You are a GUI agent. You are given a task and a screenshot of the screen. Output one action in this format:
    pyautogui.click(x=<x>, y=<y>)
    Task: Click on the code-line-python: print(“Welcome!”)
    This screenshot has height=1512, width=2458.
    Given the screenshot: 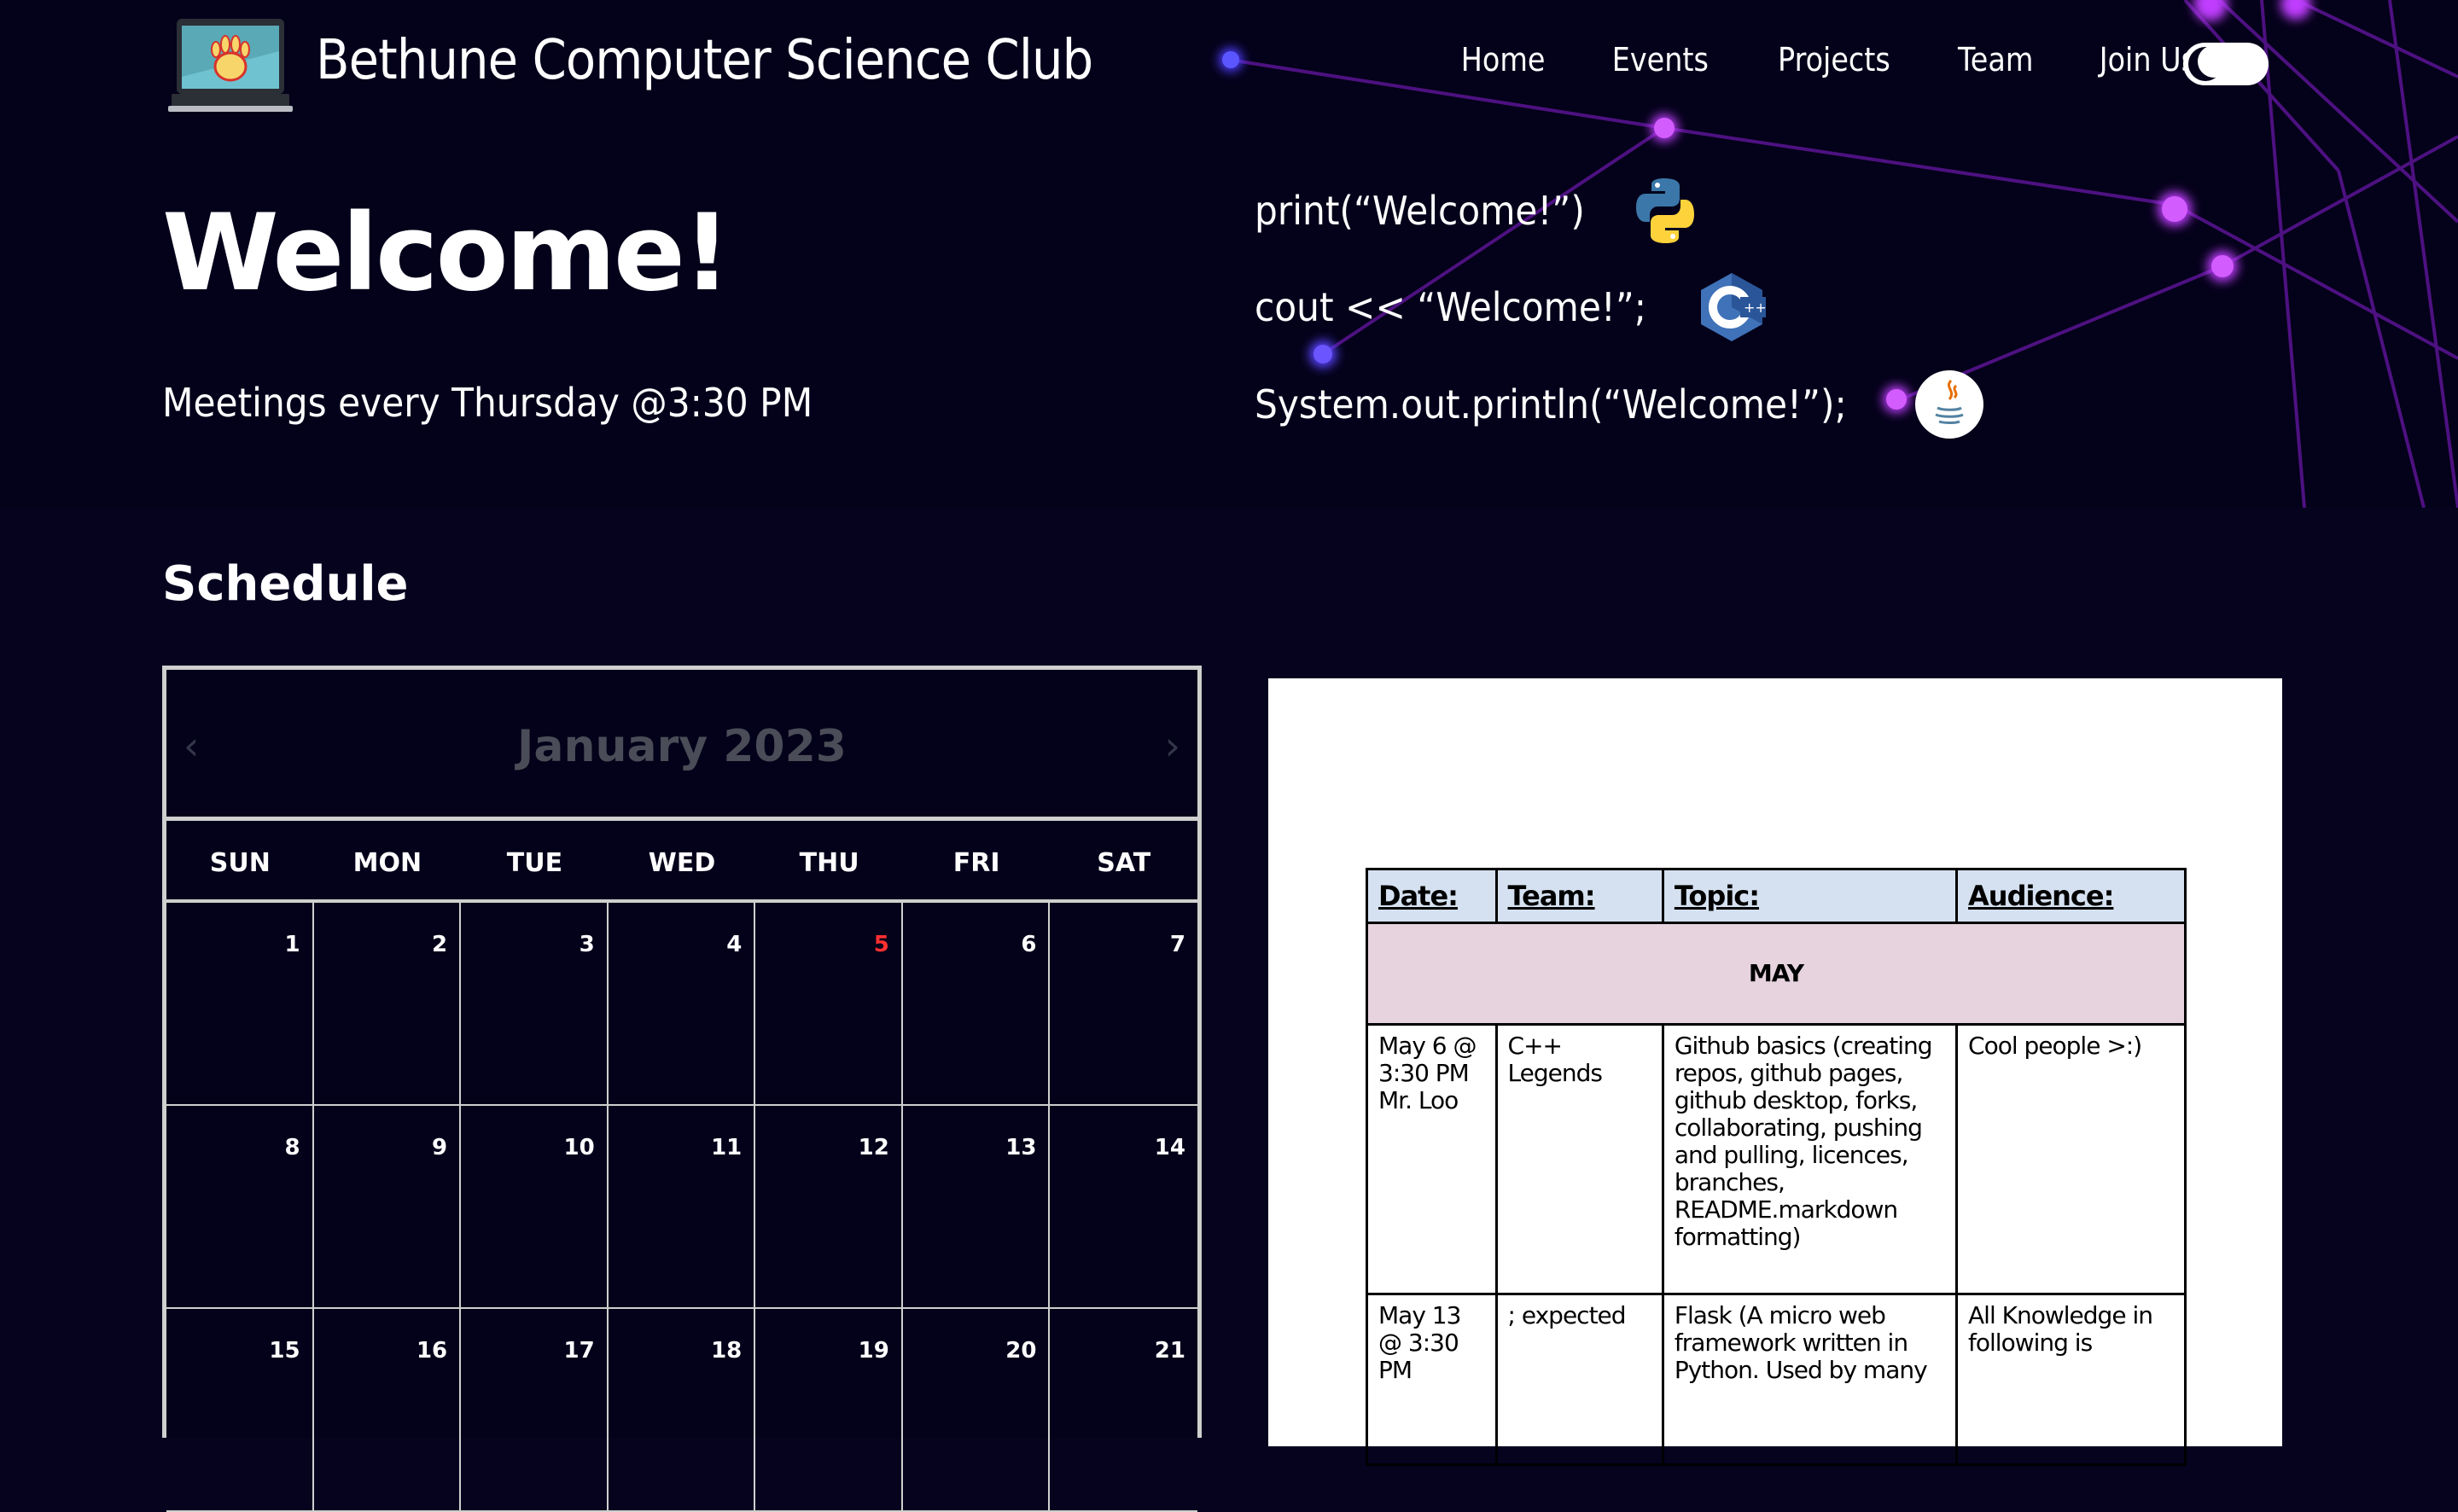 What is the action you would take?
    pyautogui.click(x=1478, y=211)
    